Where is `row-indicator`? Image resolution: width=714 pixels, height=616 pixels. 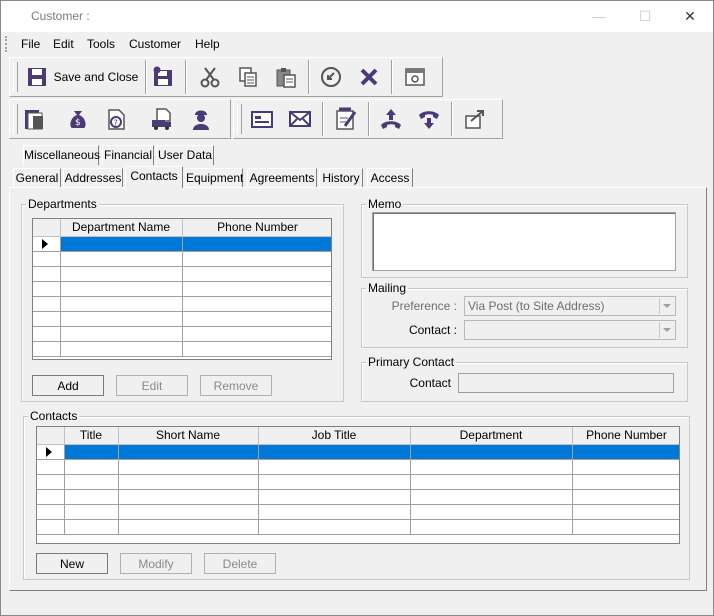
row-indicator is located at coordinates (47, 244).